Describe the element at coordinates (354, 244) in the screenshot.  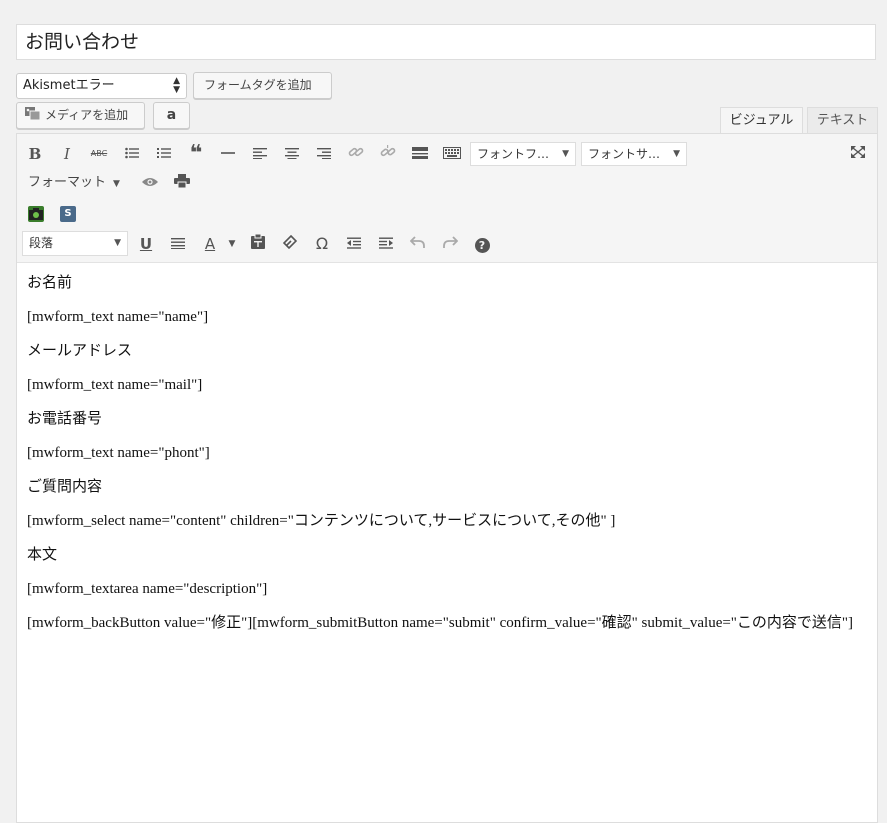
I see `outdent-icon` at that location.